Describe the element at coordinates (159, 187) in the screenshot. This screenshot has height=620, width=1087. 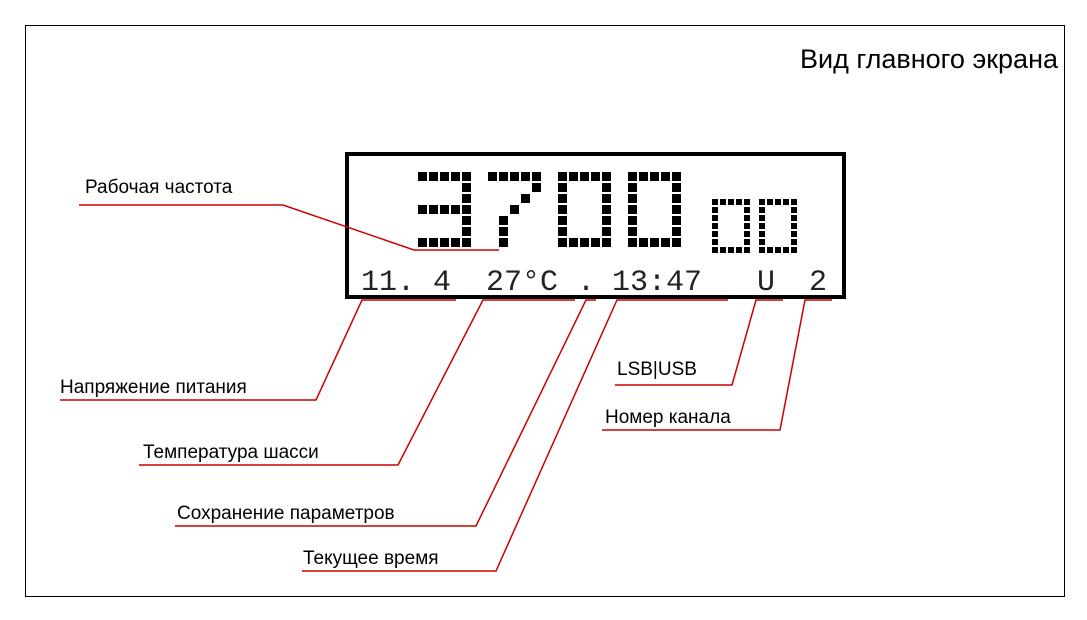
I see `label-frequency: Рабочая частота` at that location.